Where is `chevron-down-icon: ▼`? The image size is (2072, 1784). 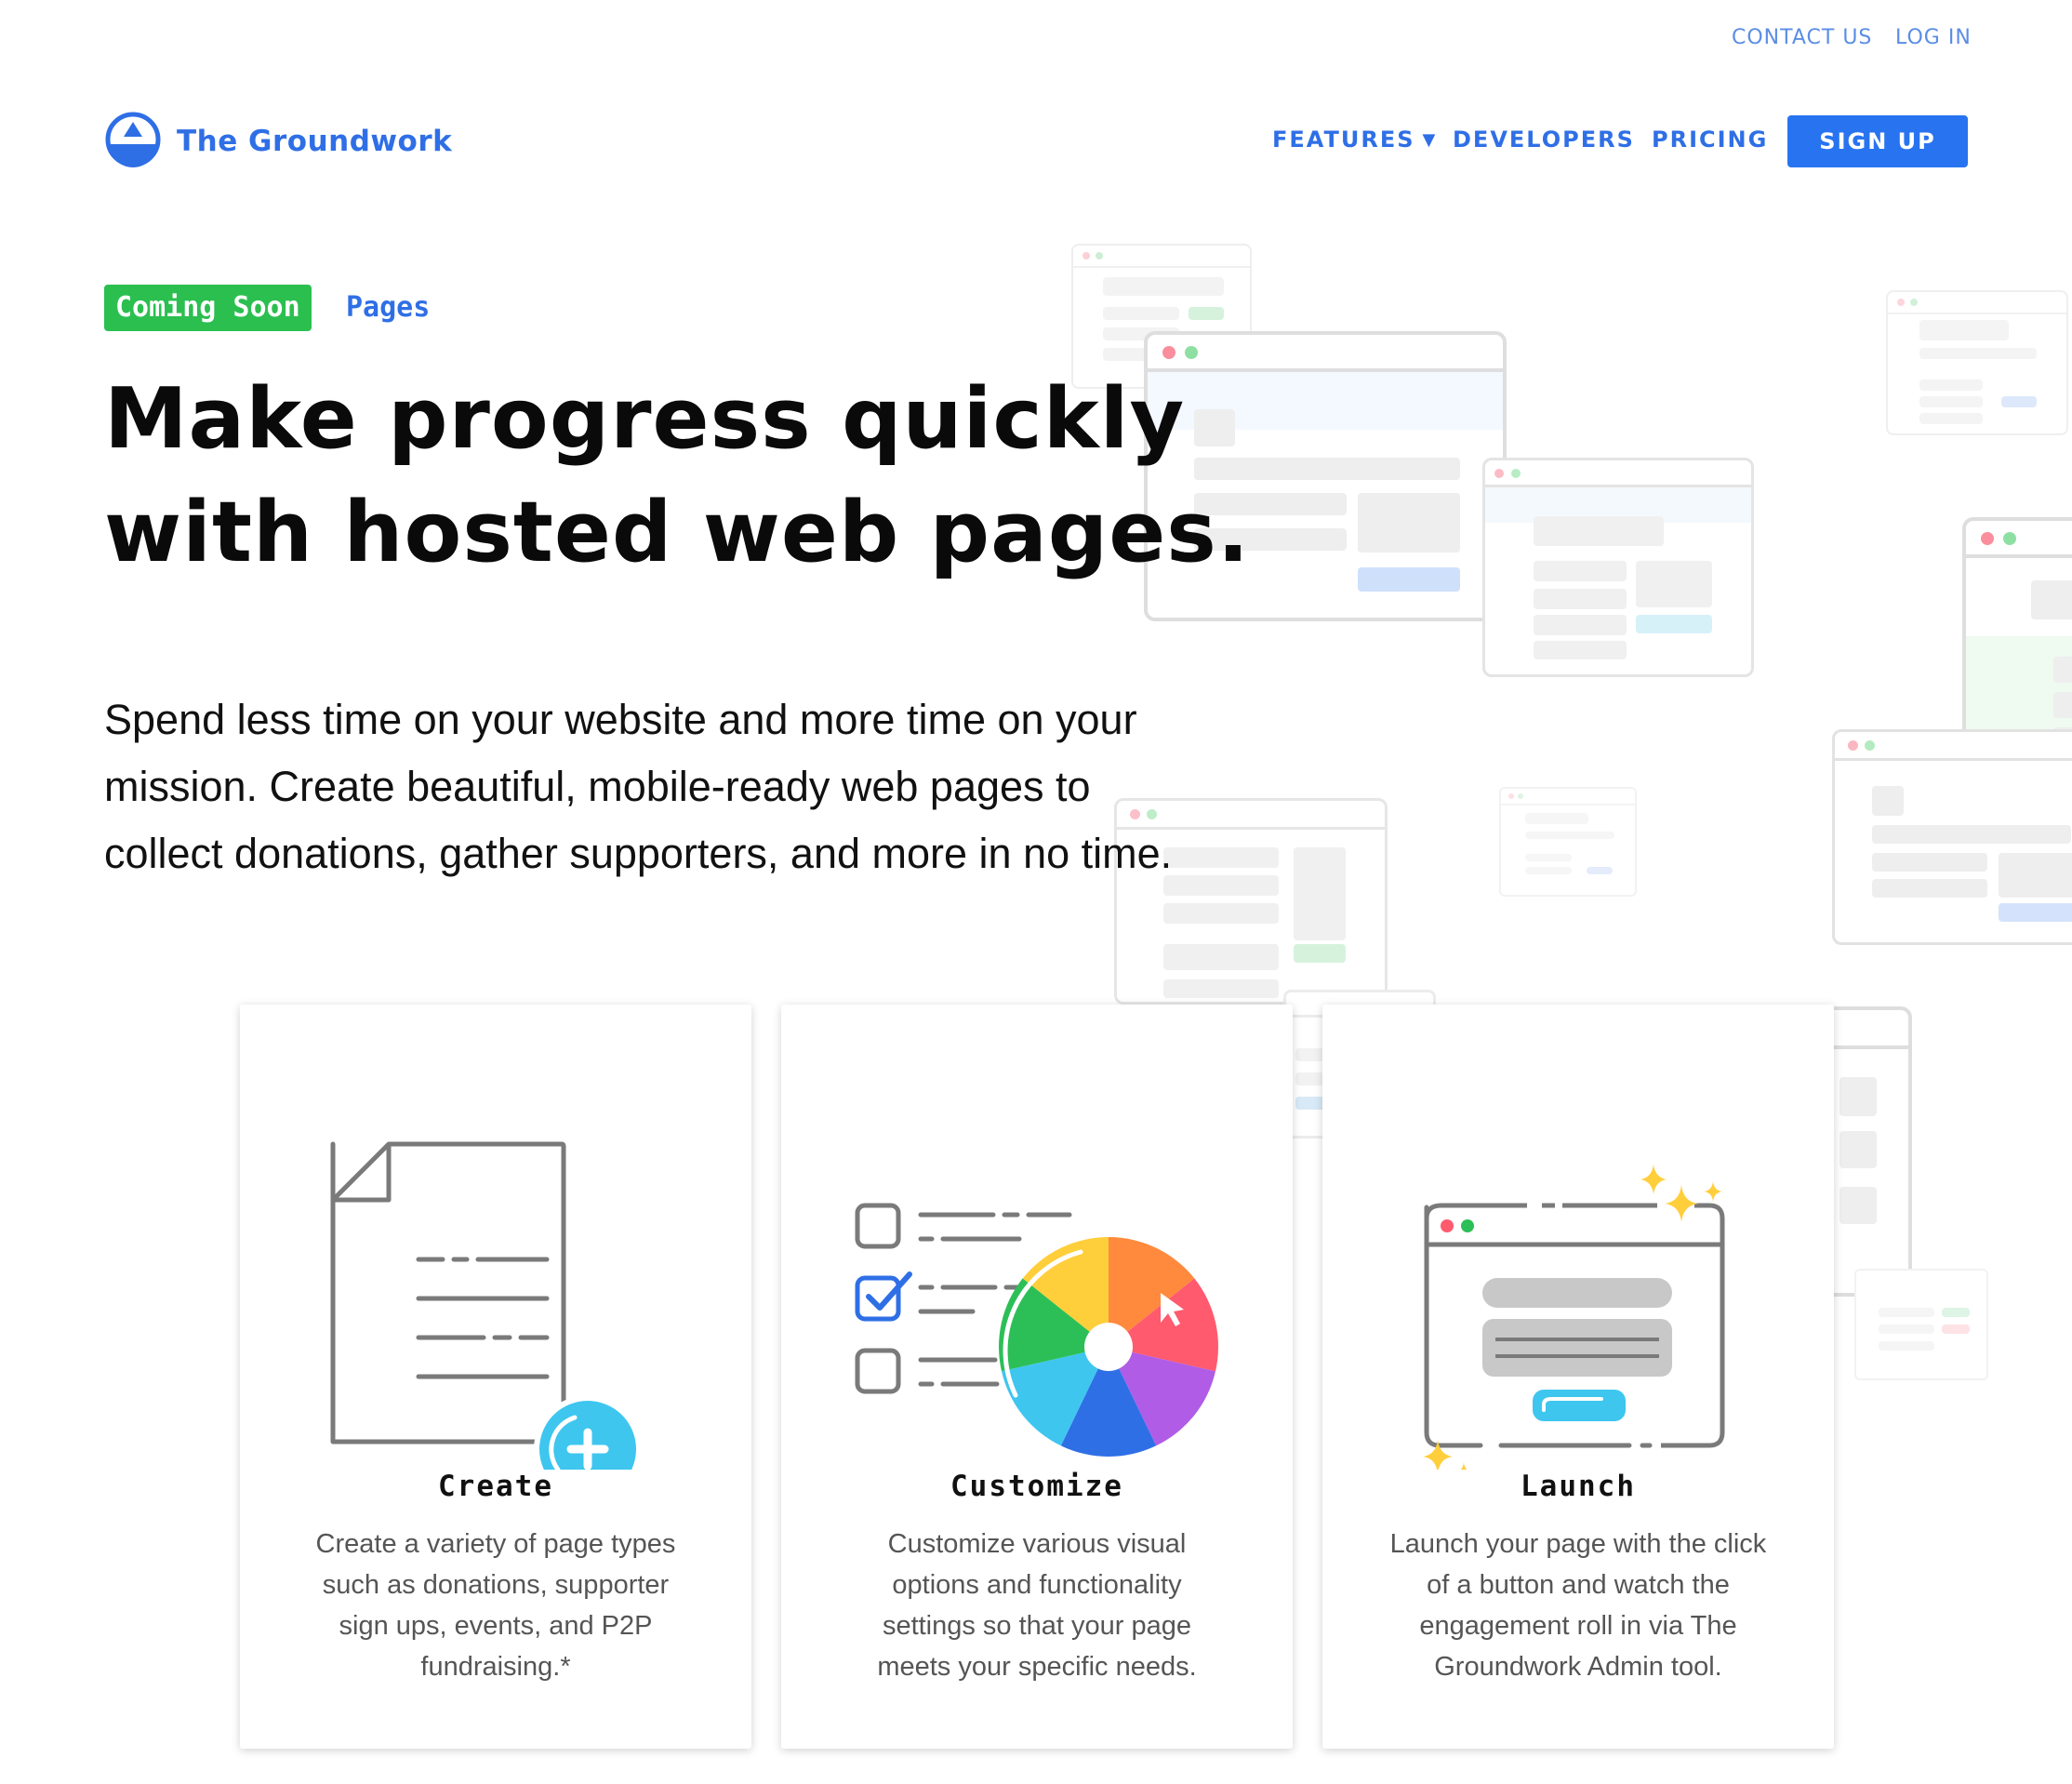 chevron-down-icon: ▼ is located at coordinates (1430, 140).